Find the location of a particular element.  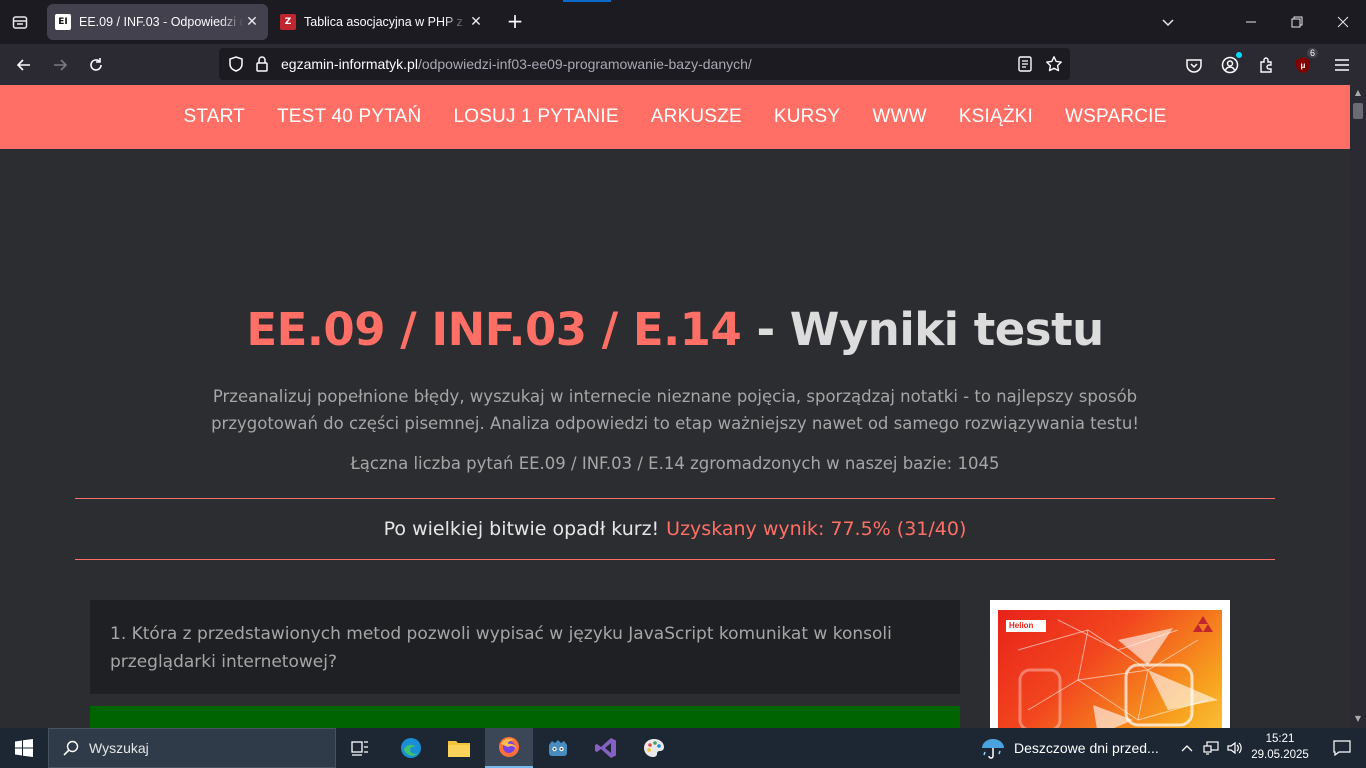

search-placeholder: Wyszukaj is located at coordinates (119, 748).